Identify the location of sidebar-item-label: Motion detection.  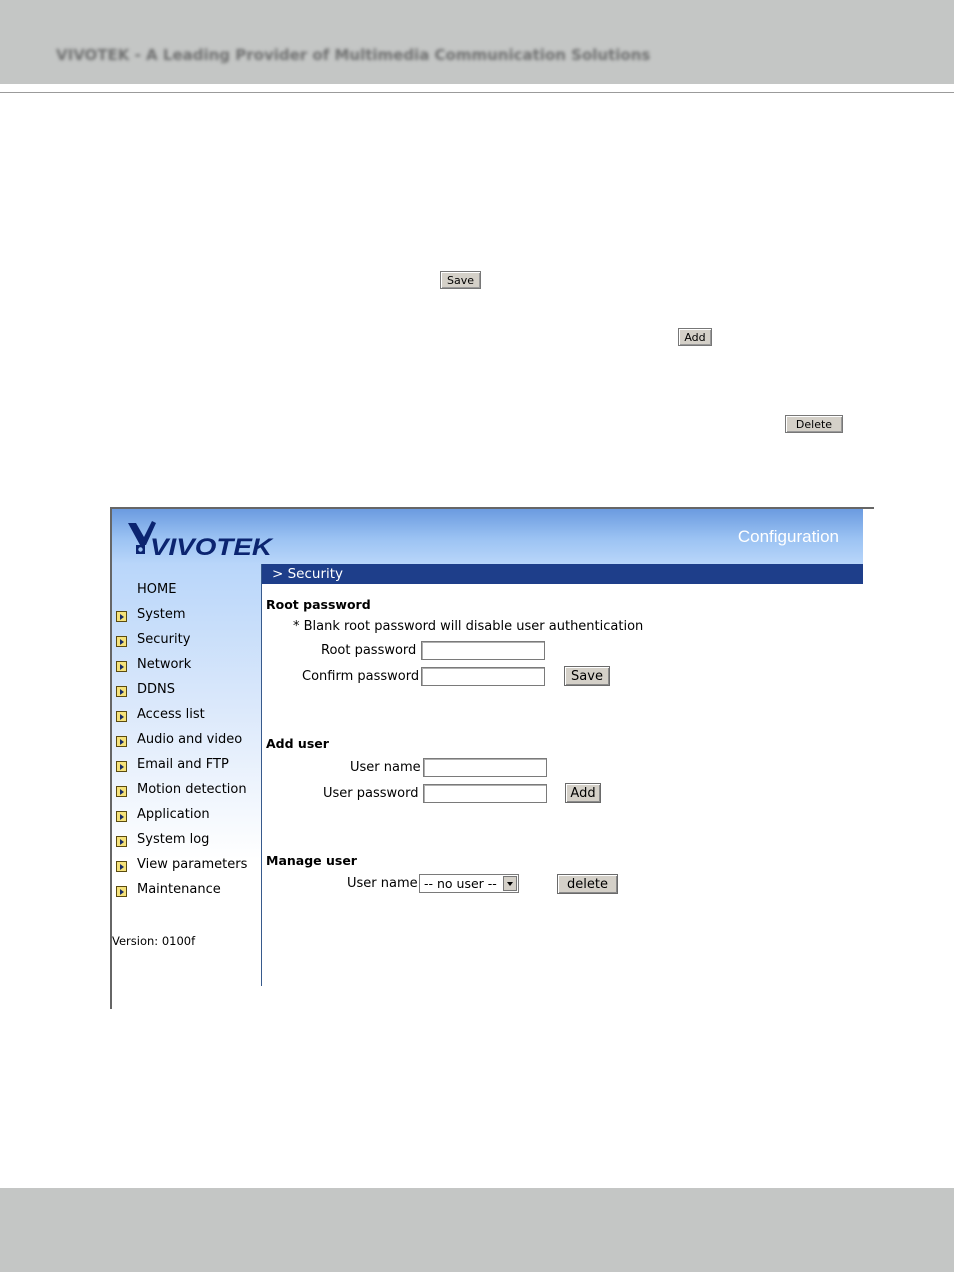
(192, 789).